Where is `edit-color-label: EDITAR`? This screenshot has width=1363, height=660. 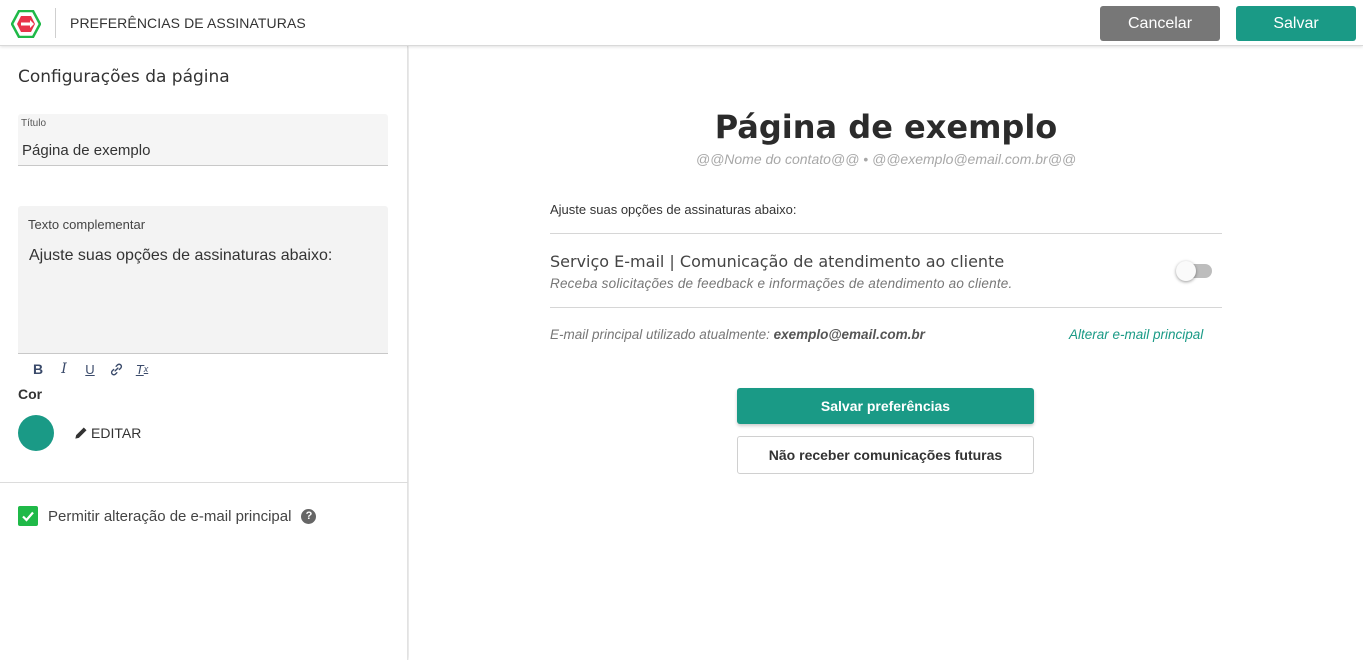 edit-color-label: EDITAR is located at coordinates (116, 433).